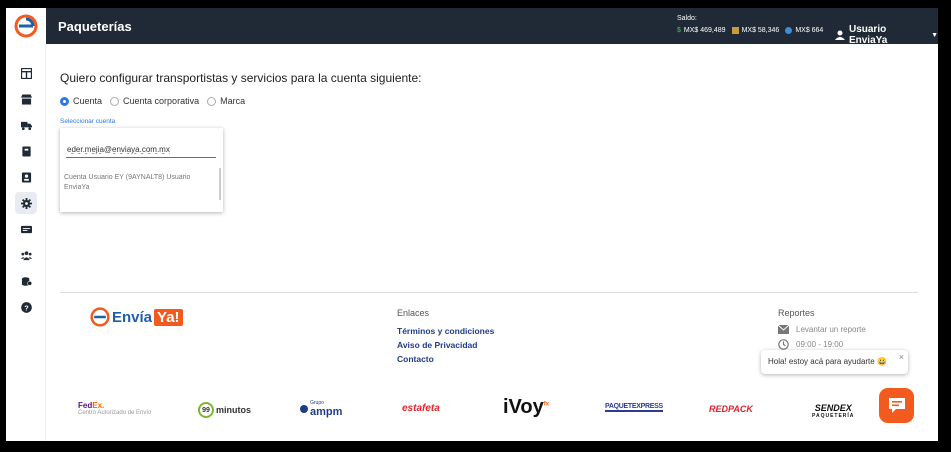  What do you see at coordinates (220, 184) in the screenshot?
I see `dropdown-scrollbar` at bounding box center [220, 184].